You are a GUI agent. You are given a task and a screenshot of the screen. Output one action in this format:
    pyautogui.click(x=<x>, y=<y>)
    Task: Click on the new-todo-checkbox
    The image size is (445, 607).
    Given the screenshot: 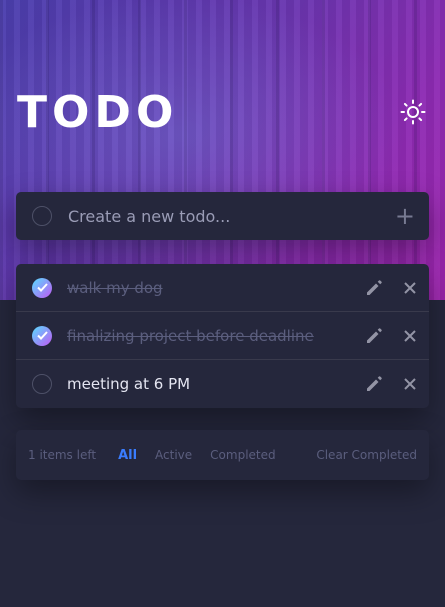 What is the action you would take?
    pyautogui.click(x=42, y=216)
    